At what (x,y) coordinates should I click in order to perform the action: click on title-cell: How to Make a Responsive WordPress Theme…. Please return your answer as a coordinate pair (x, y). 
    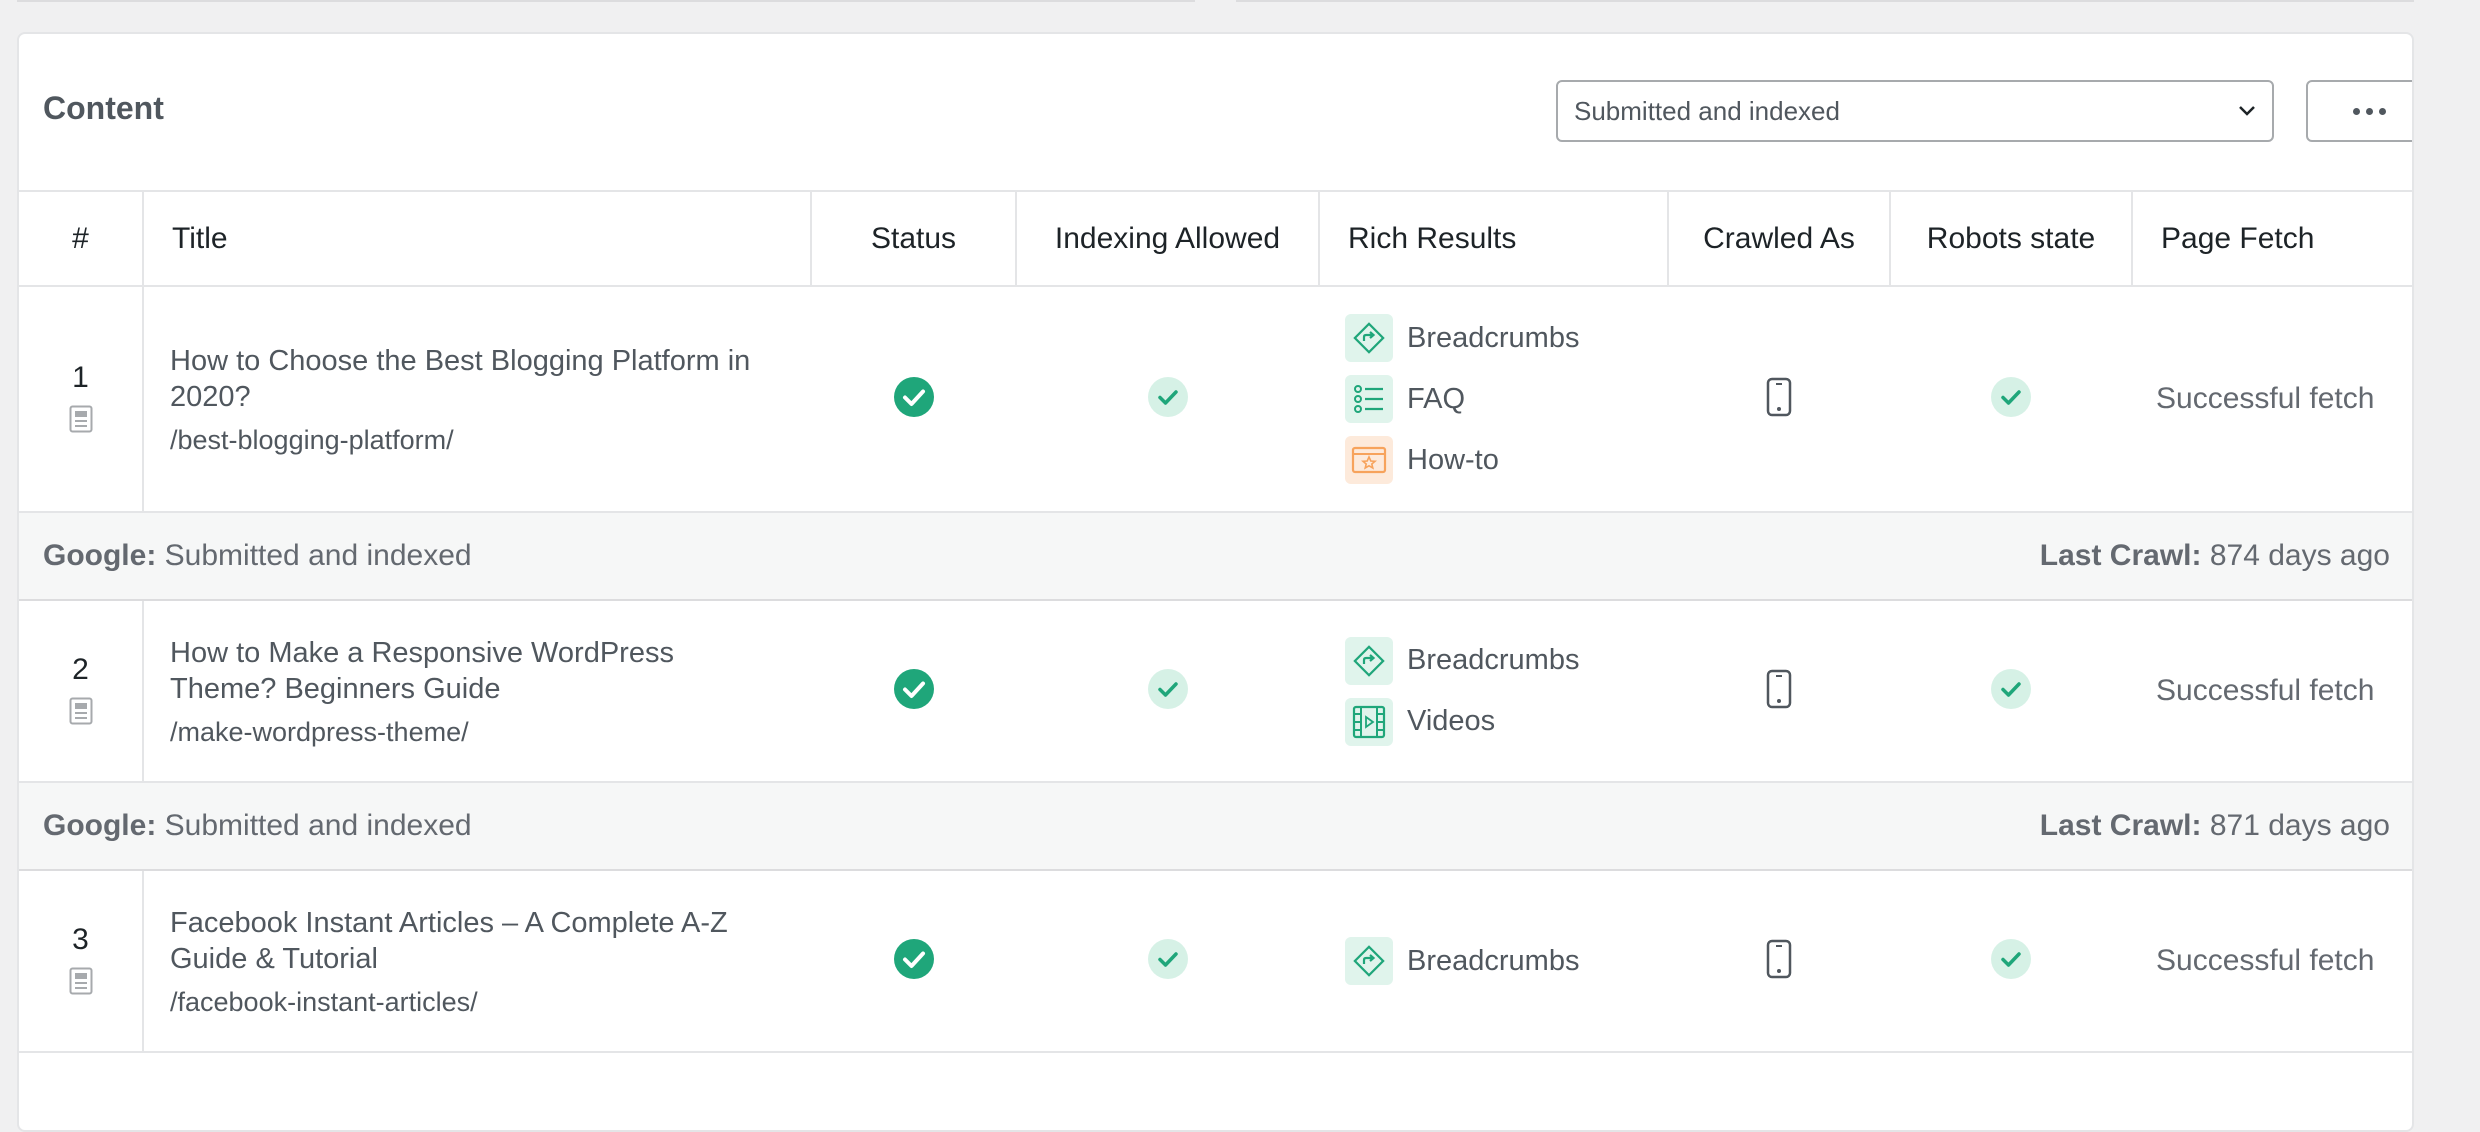
    Looking at the image, I should click on (477, 691).